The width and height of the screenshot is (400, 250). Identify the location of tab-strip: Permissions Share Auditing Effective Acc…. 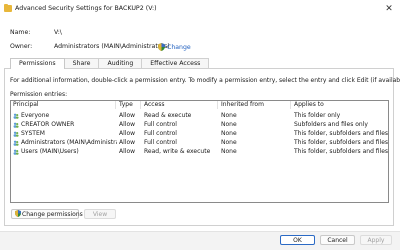
(110, 63).